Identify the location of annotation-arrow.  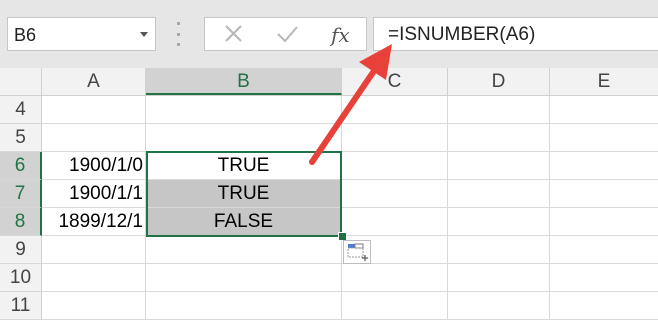
(350, 104).